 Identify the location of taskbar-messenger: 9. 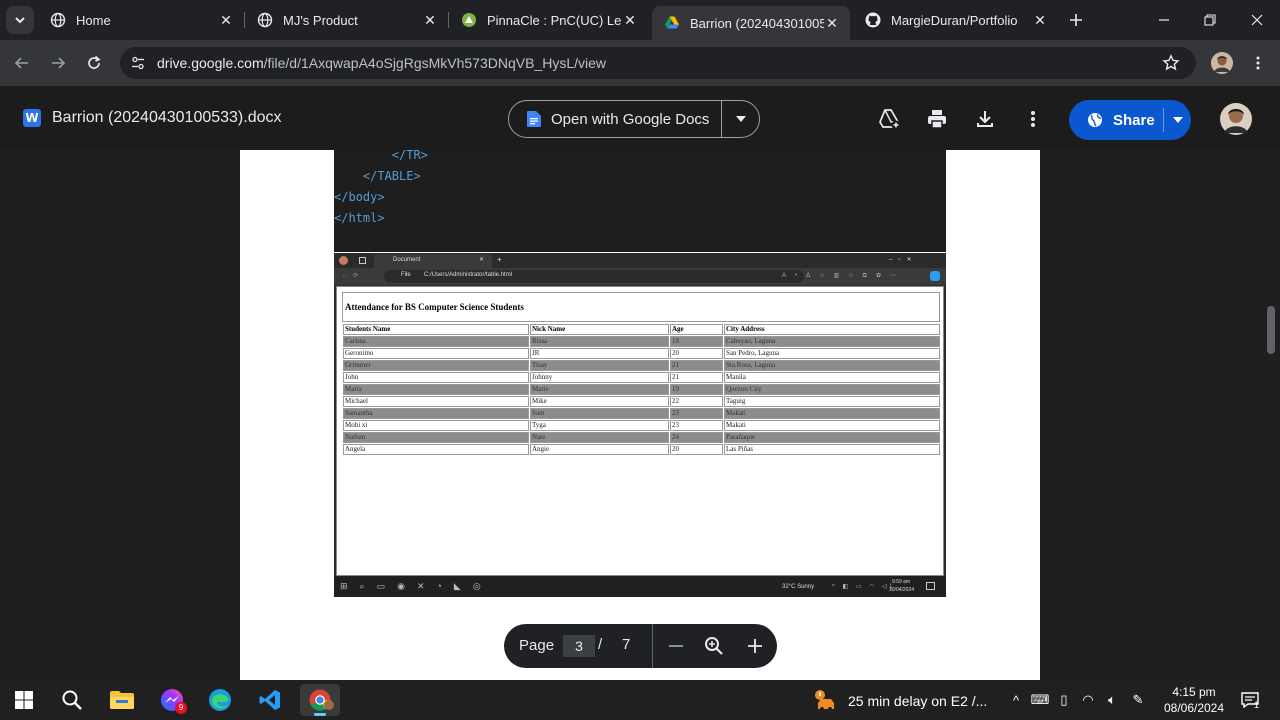
(172, 700).